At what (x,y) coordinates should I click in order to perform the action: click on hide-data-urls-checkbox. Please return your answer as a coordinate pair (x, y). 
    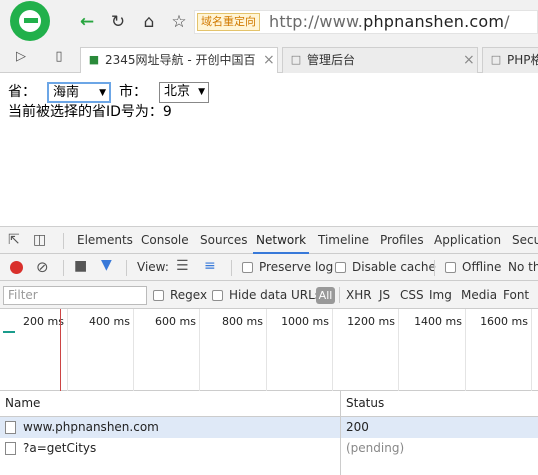
    Looking at the image, I should click on (217, 295).